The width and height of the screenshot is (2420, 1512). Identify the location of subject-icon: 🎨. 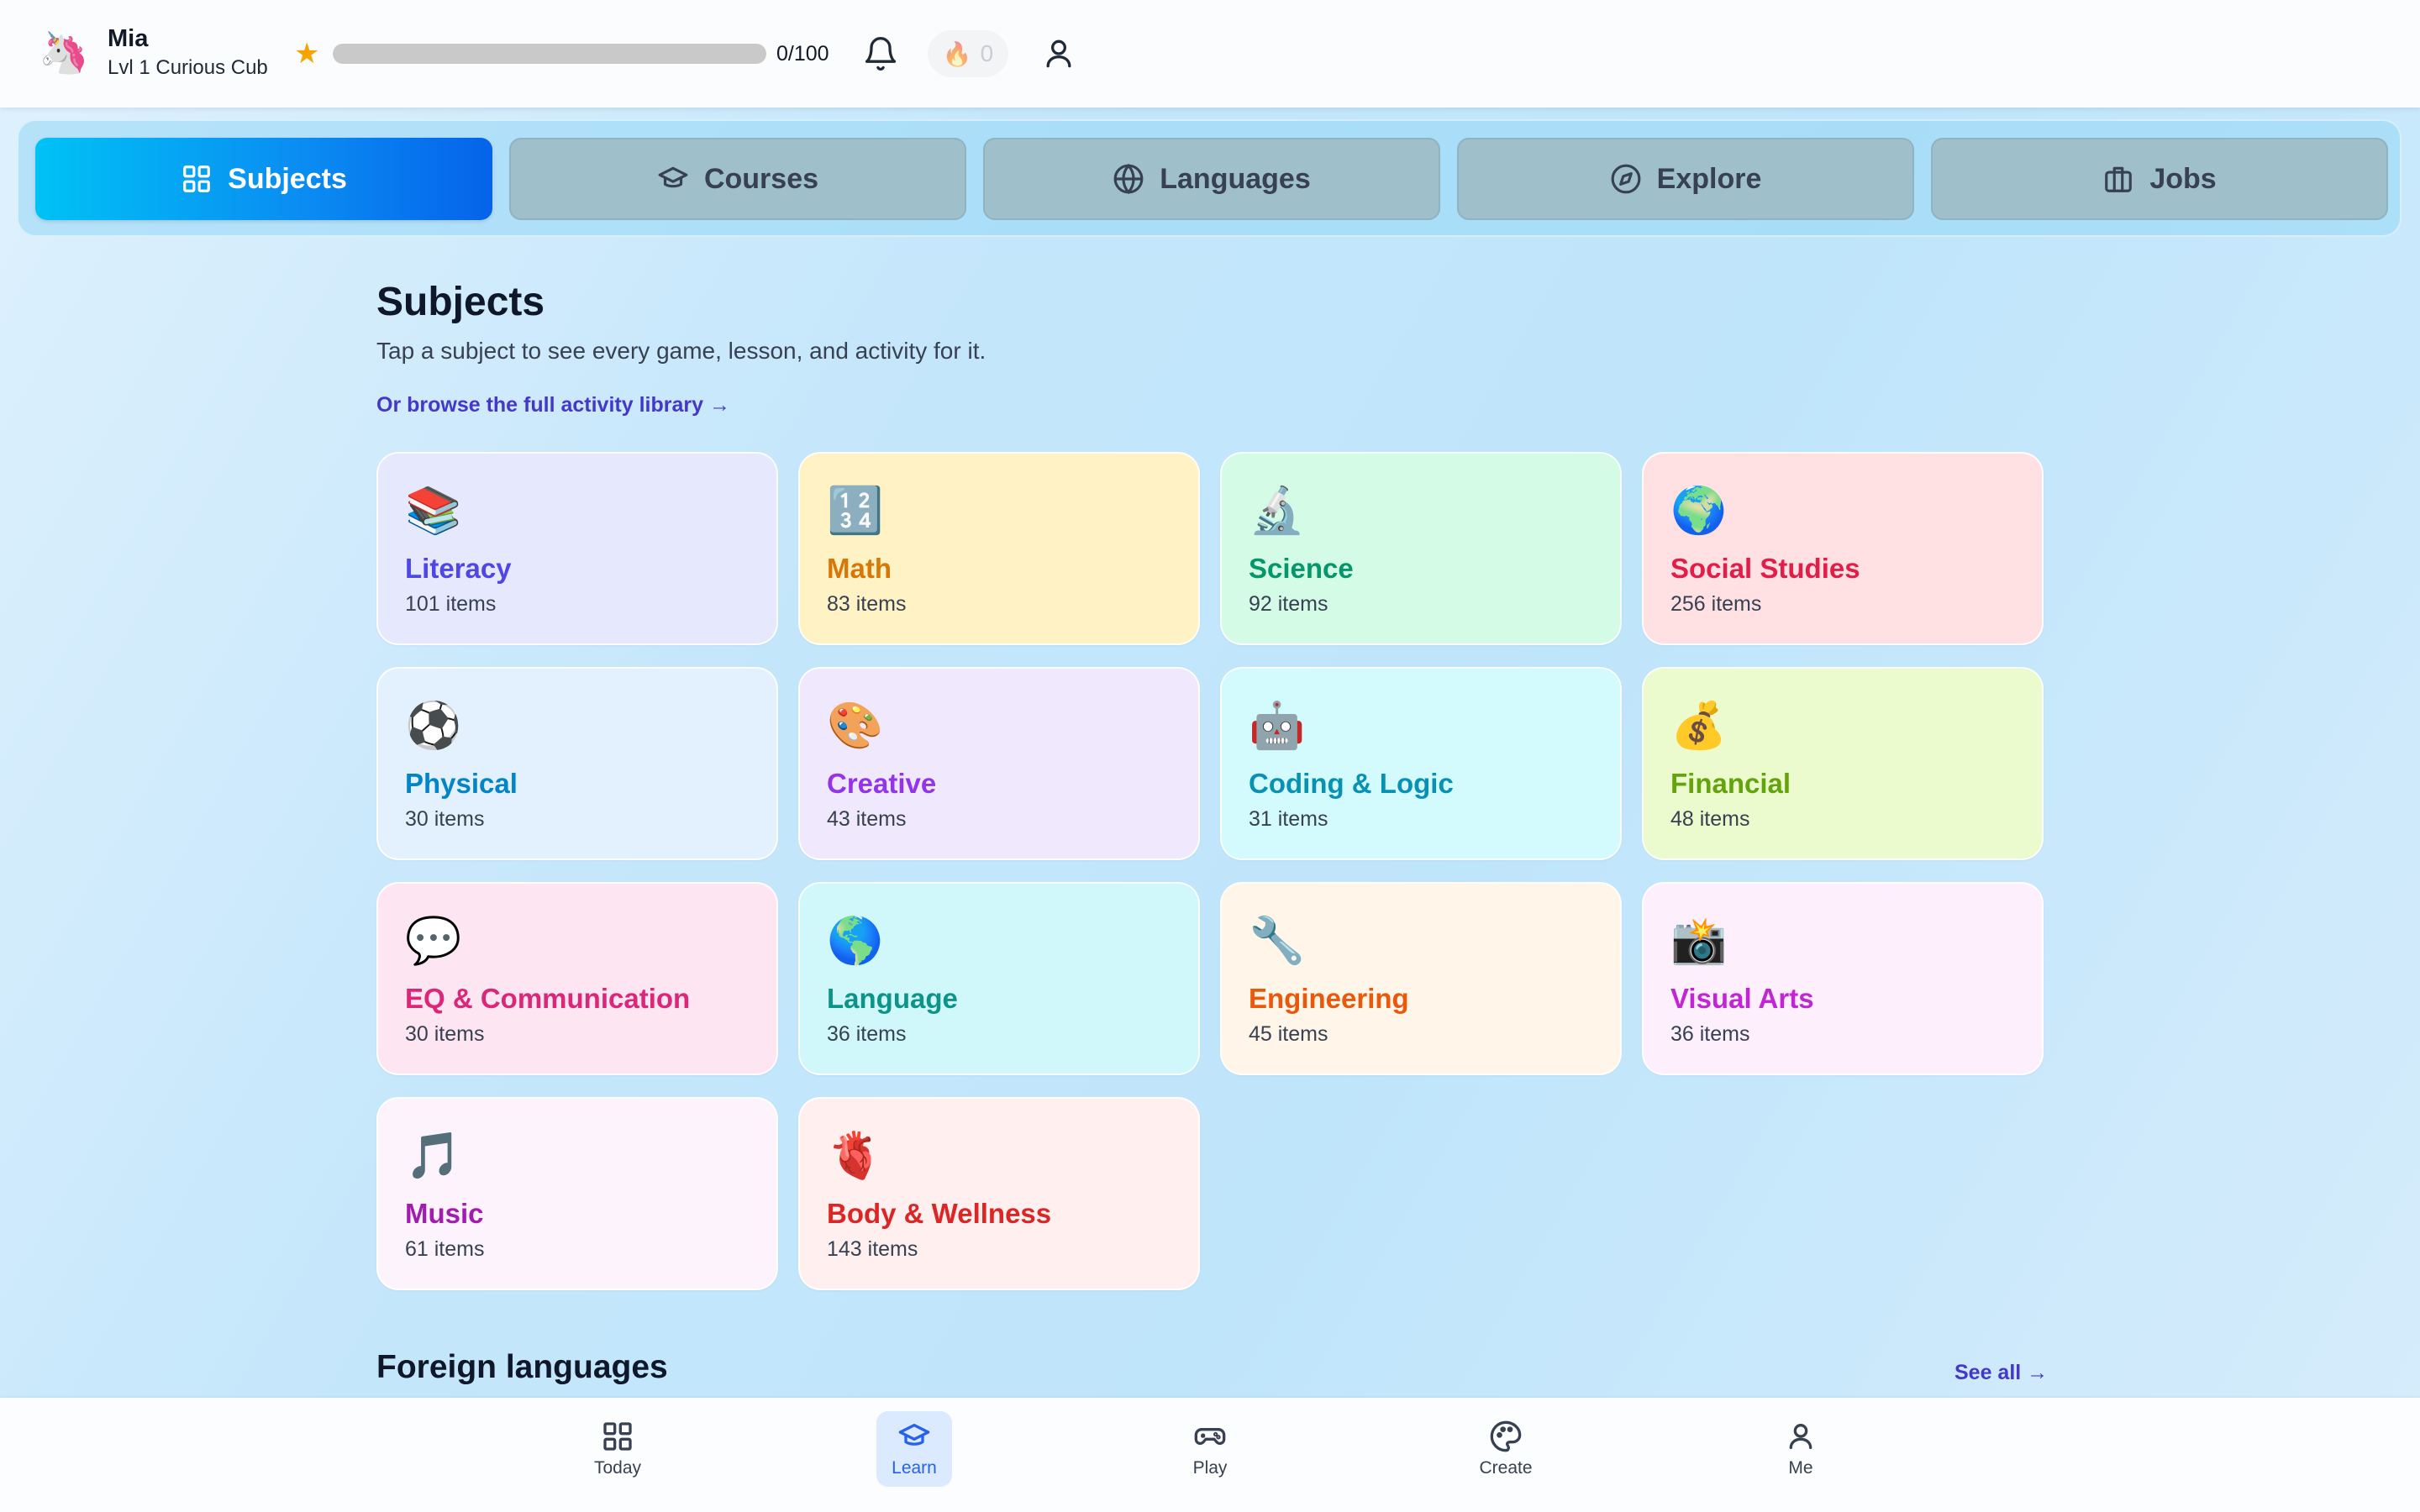
(855, 725).